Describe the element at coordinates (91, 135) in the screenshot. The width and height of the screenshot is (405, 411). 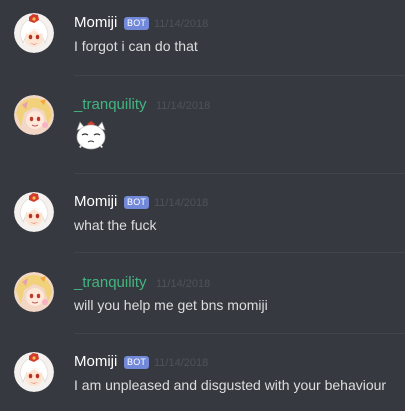
I see `momiji-face-emoji-icon` at that location.